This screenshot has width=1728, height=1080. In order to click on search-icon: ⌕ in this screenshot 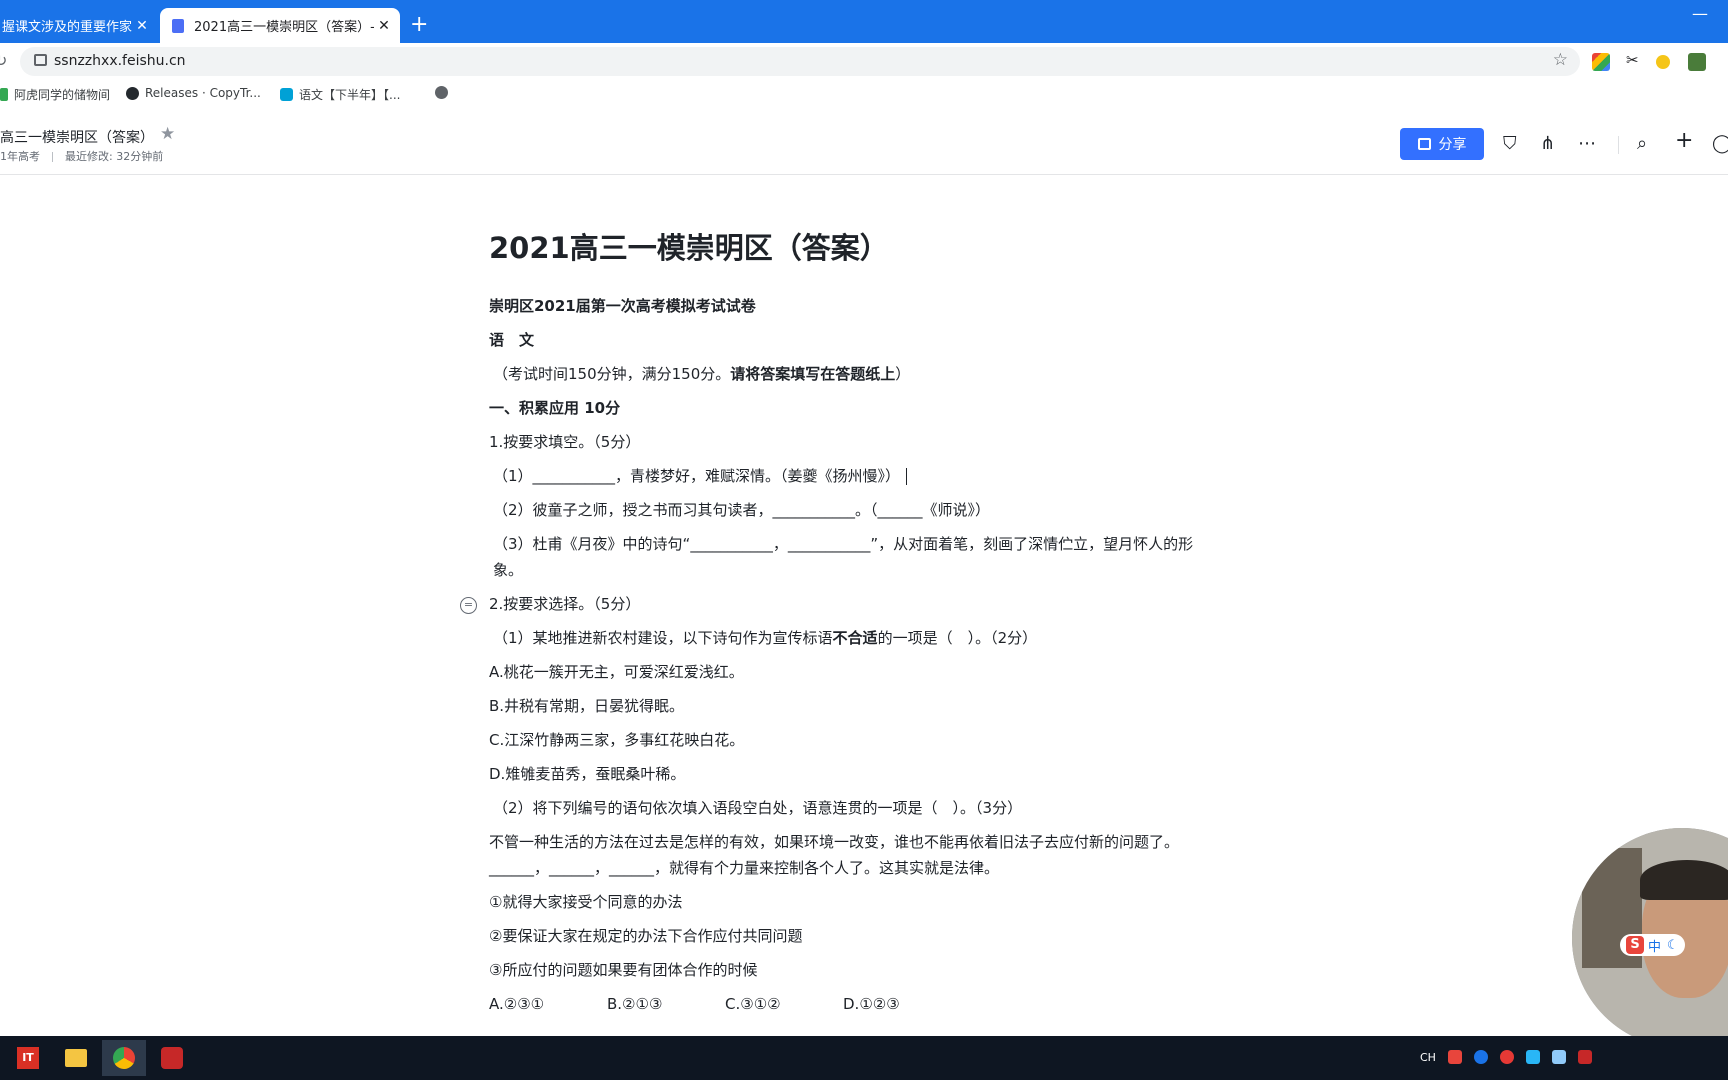, I will do `click(1642, 143)`.